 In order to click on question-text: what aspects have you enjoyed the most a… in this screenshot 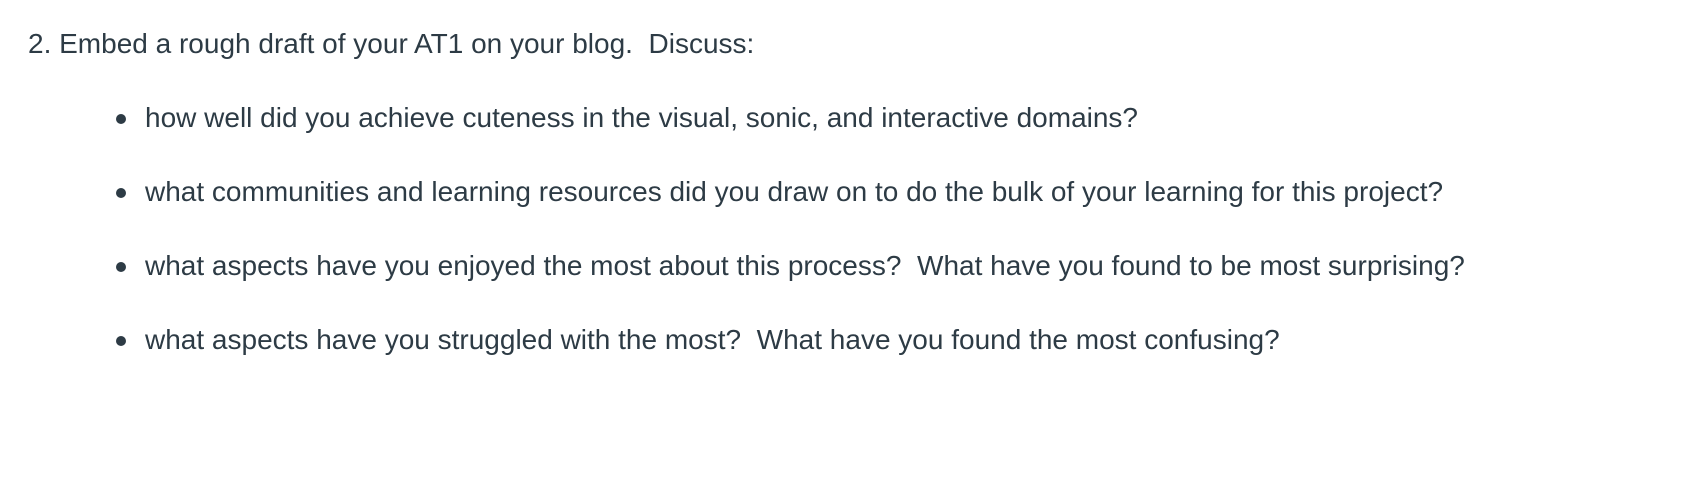, I will do `click(805, 265)`.